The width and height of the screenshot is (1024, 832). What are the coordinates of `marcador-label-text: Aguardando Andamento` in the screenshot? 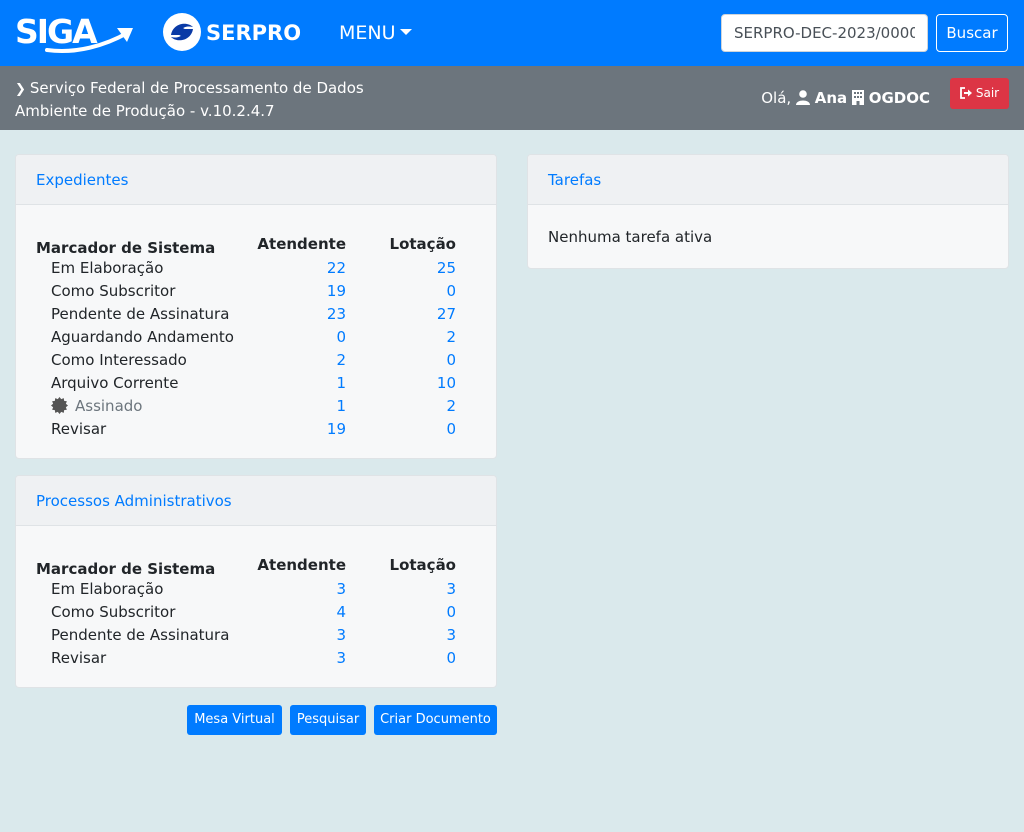 It's located at (142, 337).